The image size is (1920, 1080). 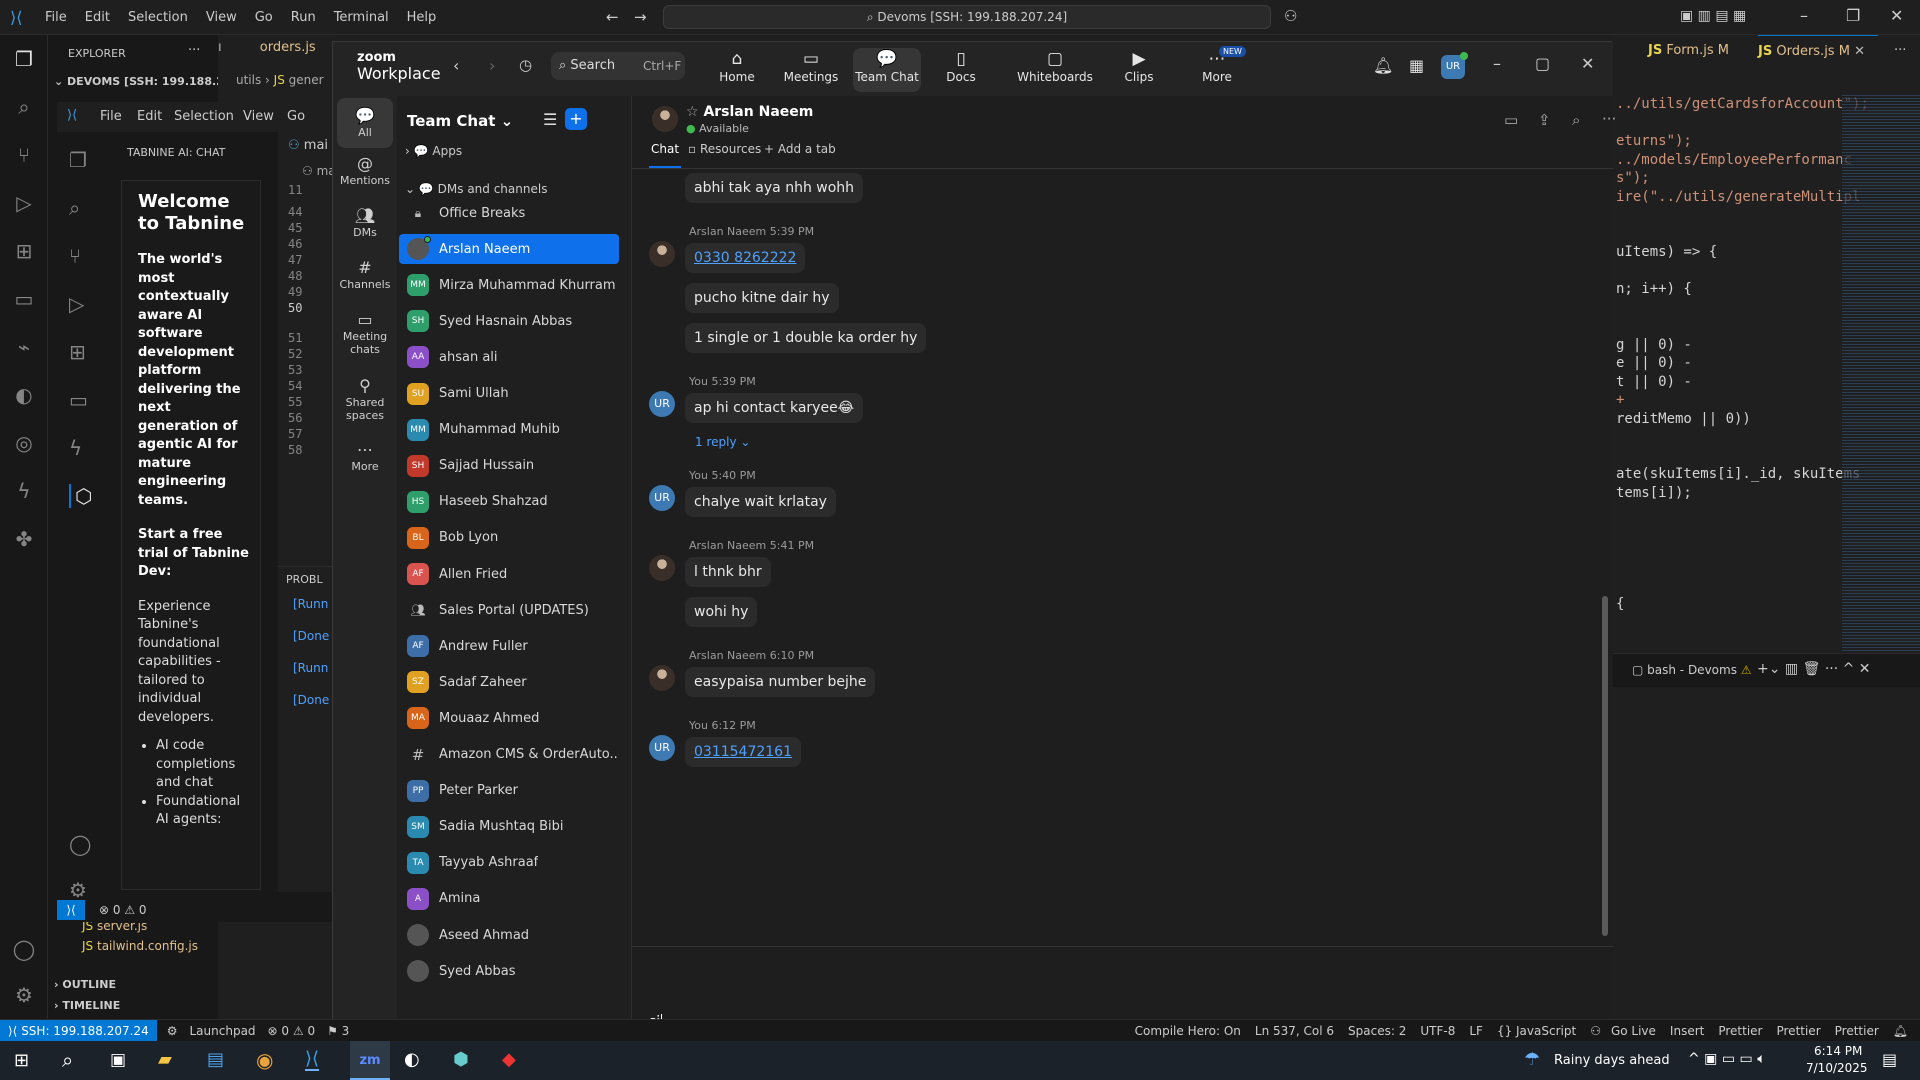 What do you see at coordinates (75, 256) in the screenshot?
I see `source-control-icon: ⑂` at bounding box center [75, 256].